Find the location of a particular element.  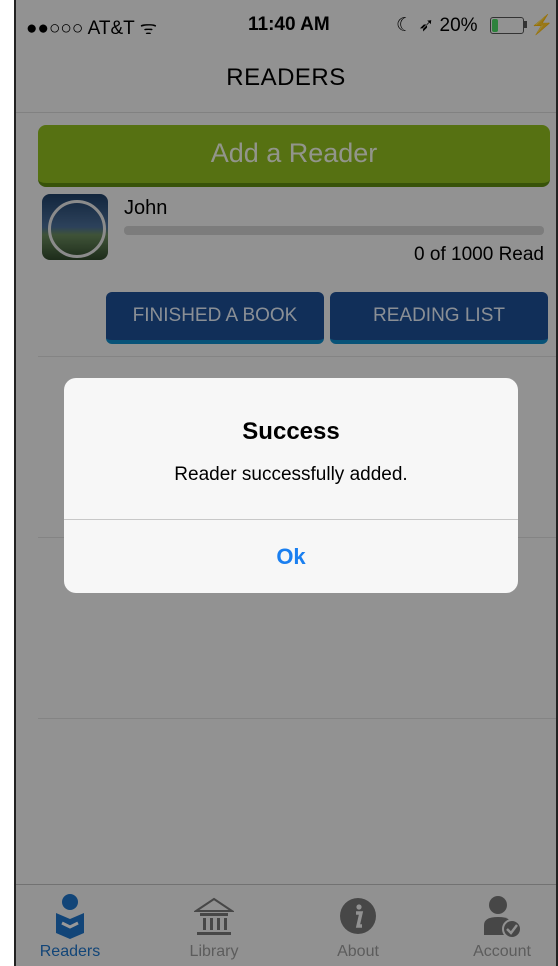

ok-button: Ok is located at coordinates (291, 556).